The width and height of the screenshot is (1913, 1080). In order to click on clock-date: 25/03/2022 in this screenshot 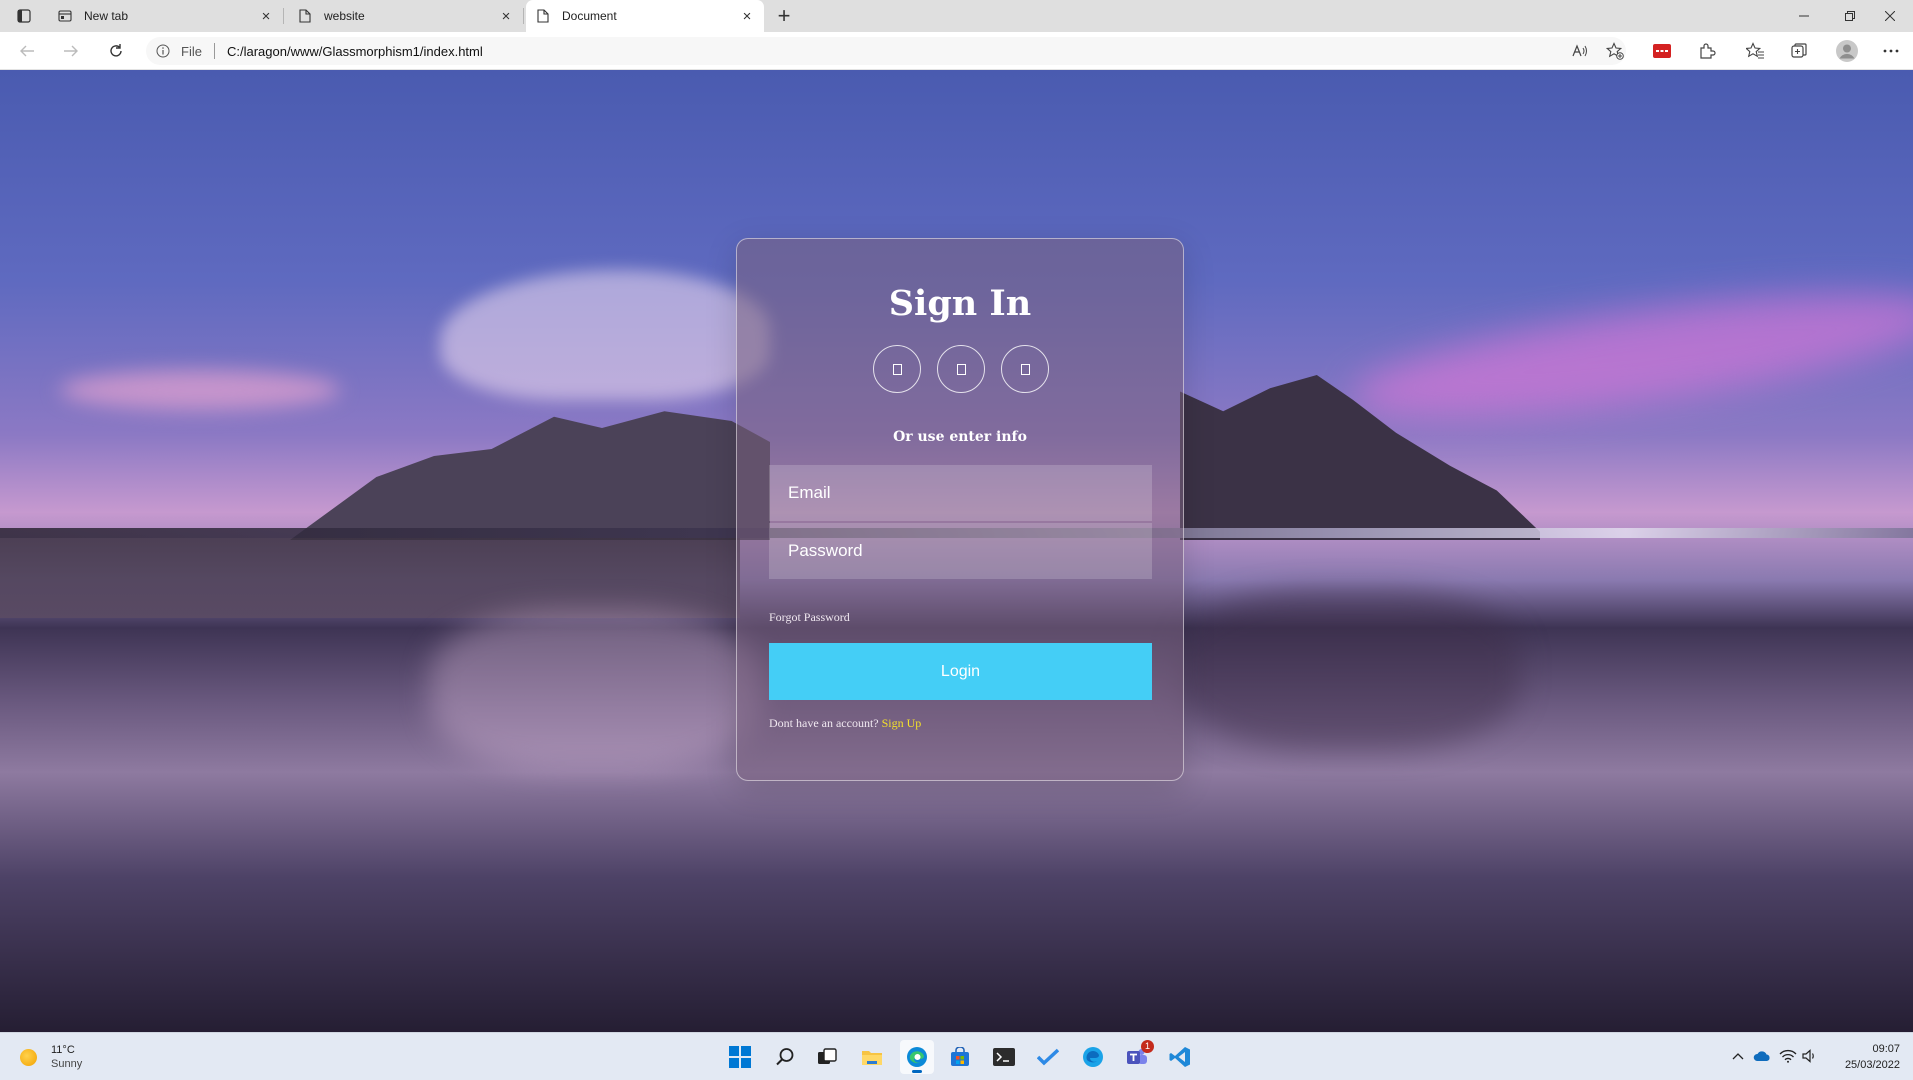, I will do `click(1872, 1065)`.